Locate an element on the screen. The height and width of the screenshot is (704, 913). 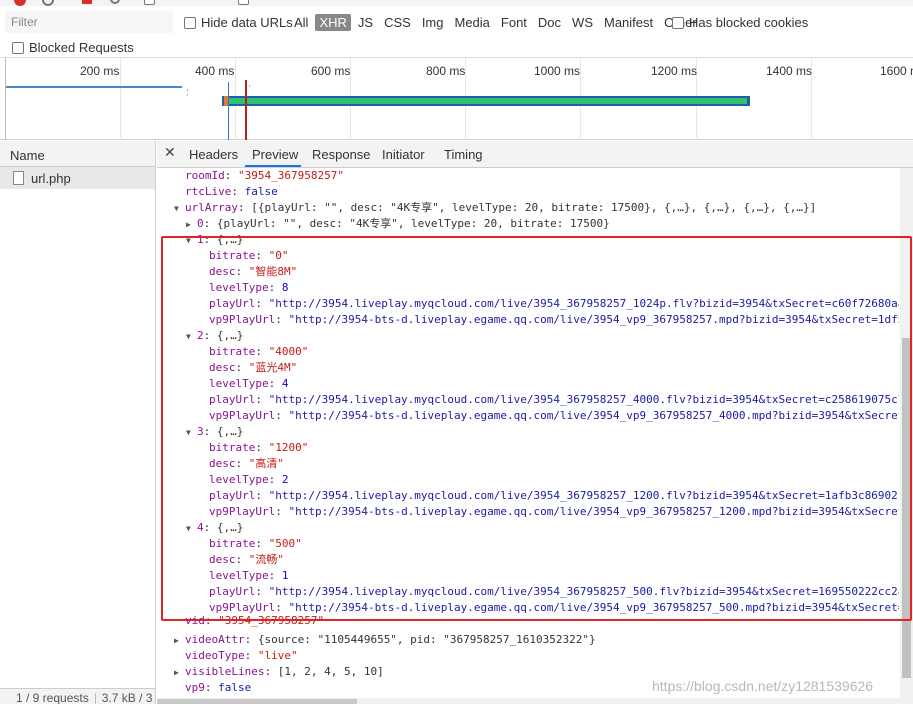
search-icon is located at coordinates (115, 2).